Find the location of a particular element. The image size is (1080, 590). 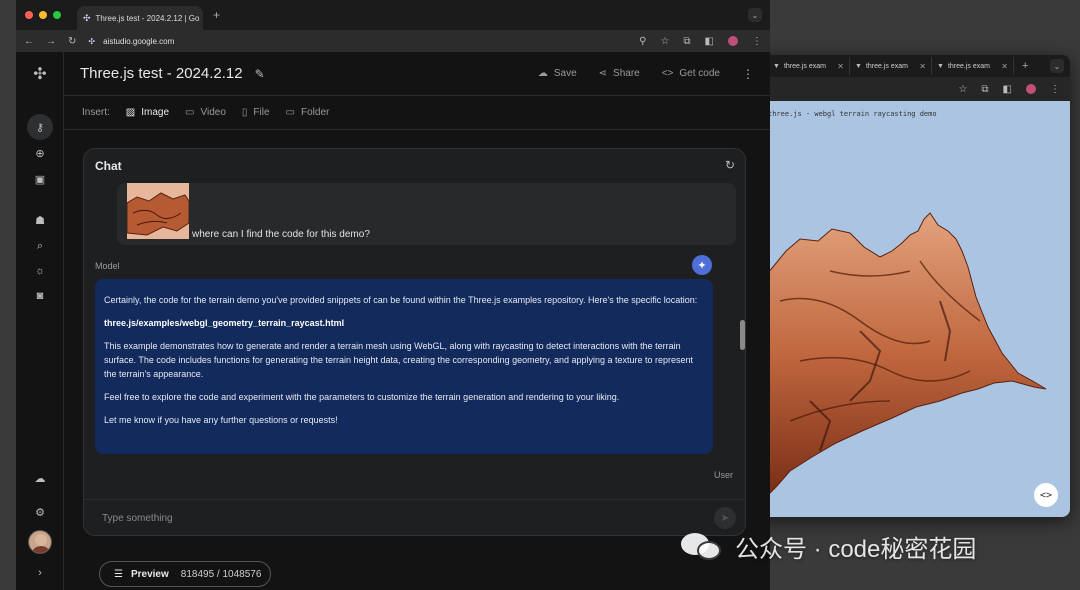

get-code-button: <> Get code is located at coordinates (691, 73).